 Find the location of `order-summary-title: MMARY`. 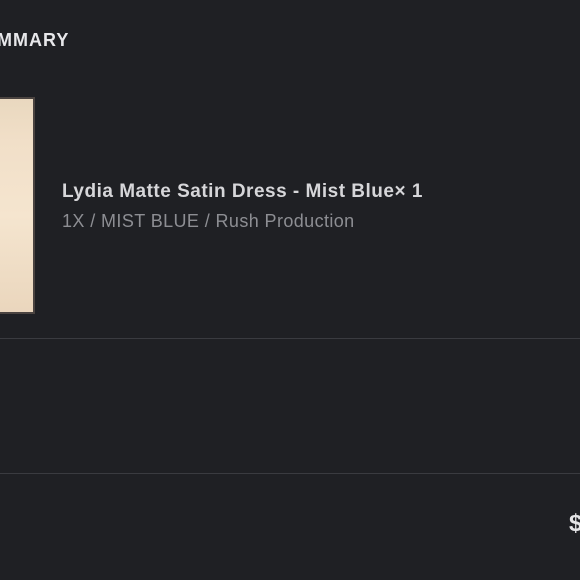

order-summary-title: MMARY is located at coordinates (35, 40).